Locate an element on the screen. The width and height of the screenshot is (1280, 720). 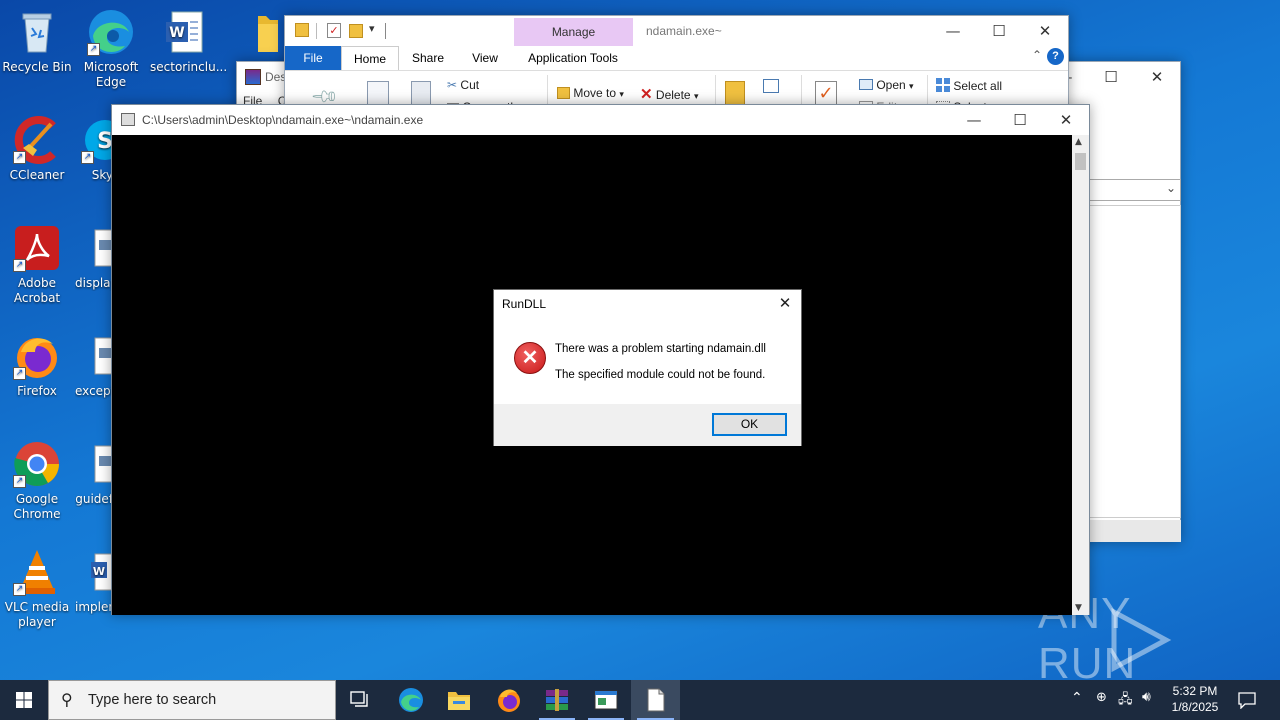
taskbar-app-window is located at coordinates (606, 700).